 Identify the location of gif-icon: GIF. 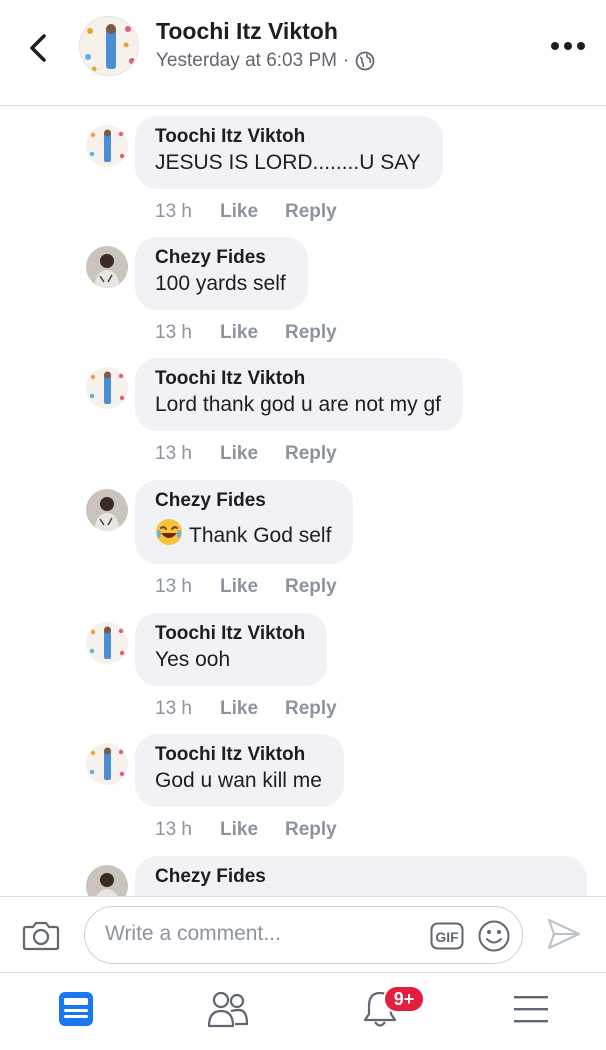
(447, 936).